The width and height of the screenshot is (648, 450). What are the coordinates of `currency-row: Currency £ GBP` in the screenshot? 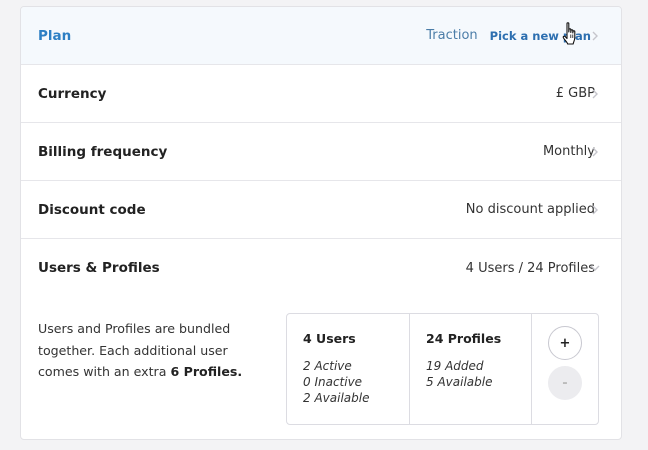 It's located at (321, 94).